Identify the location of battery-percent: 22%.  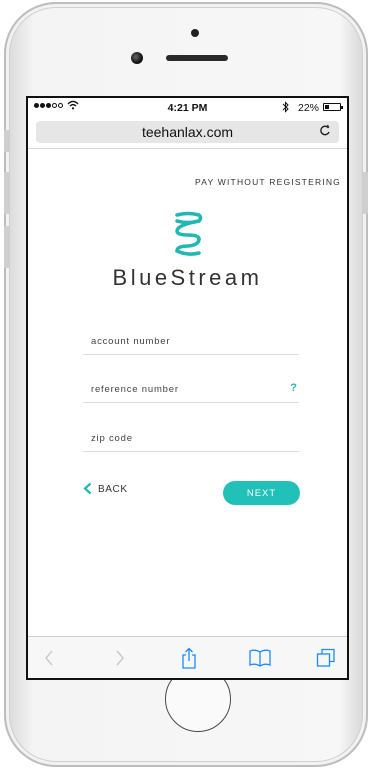
(308, 108).